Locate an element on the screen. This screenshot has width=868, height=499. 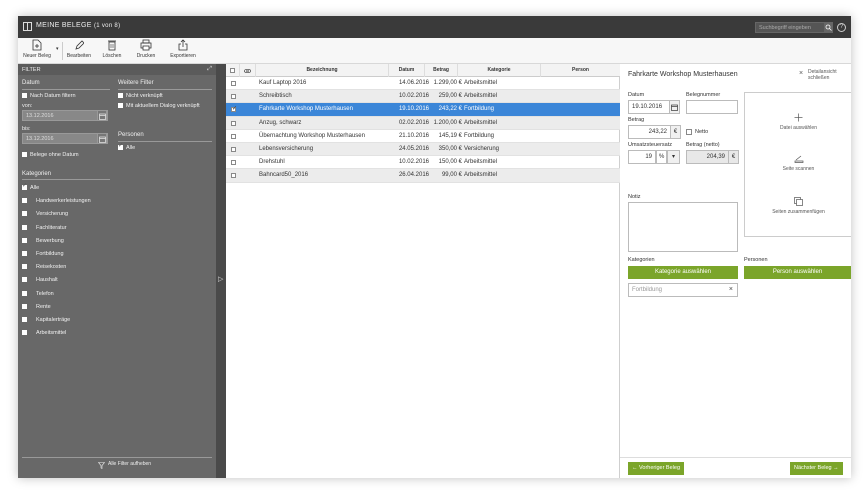
category-checkbox: Arbeitsmittel is located at coordinates (44, 333).